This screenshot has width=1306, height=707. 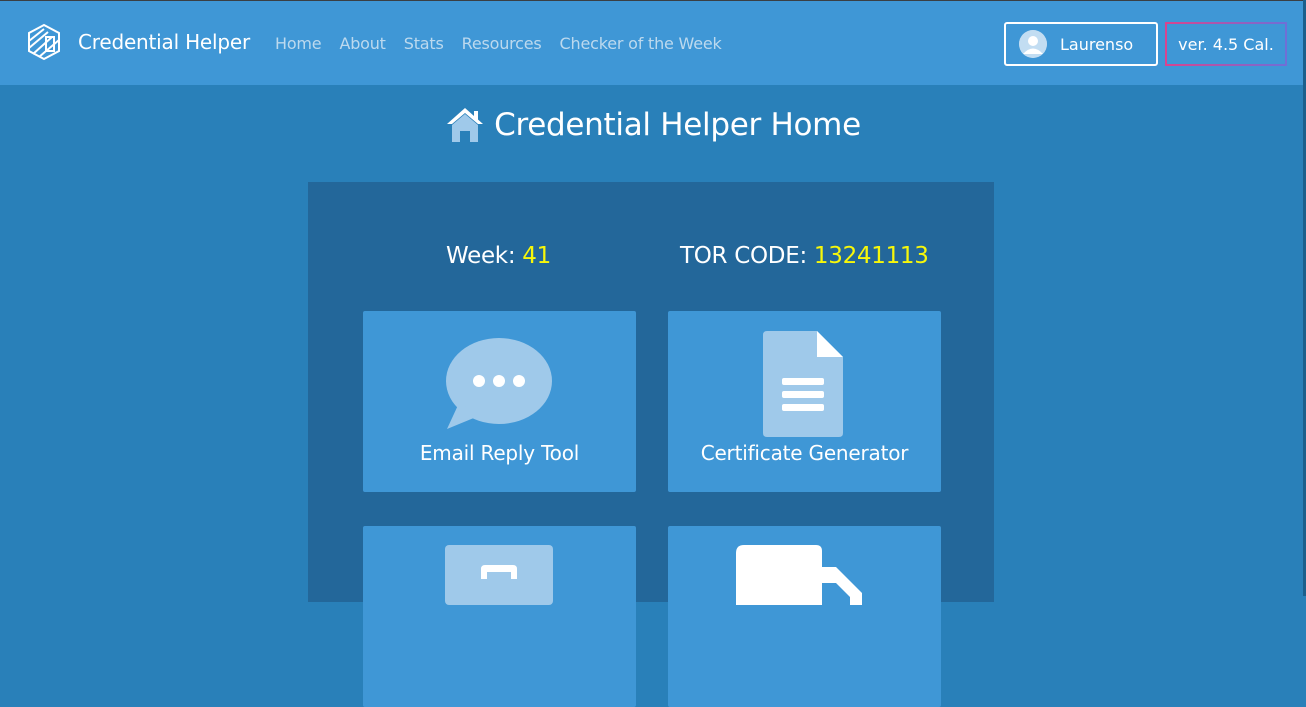 What do you see at coordinates (298, 43) in the screenshot?
I see `nav-home: Home` at bounding box center [298, 43].